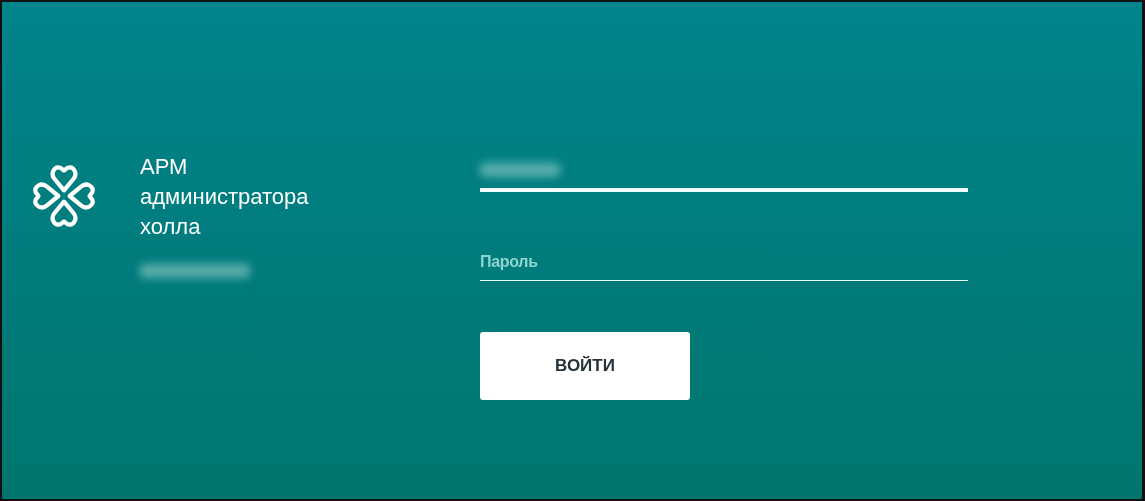  Describe the element at coordinates (585, 366) in the screenshot. I see `login-button: ВОЙТИ` at that location.